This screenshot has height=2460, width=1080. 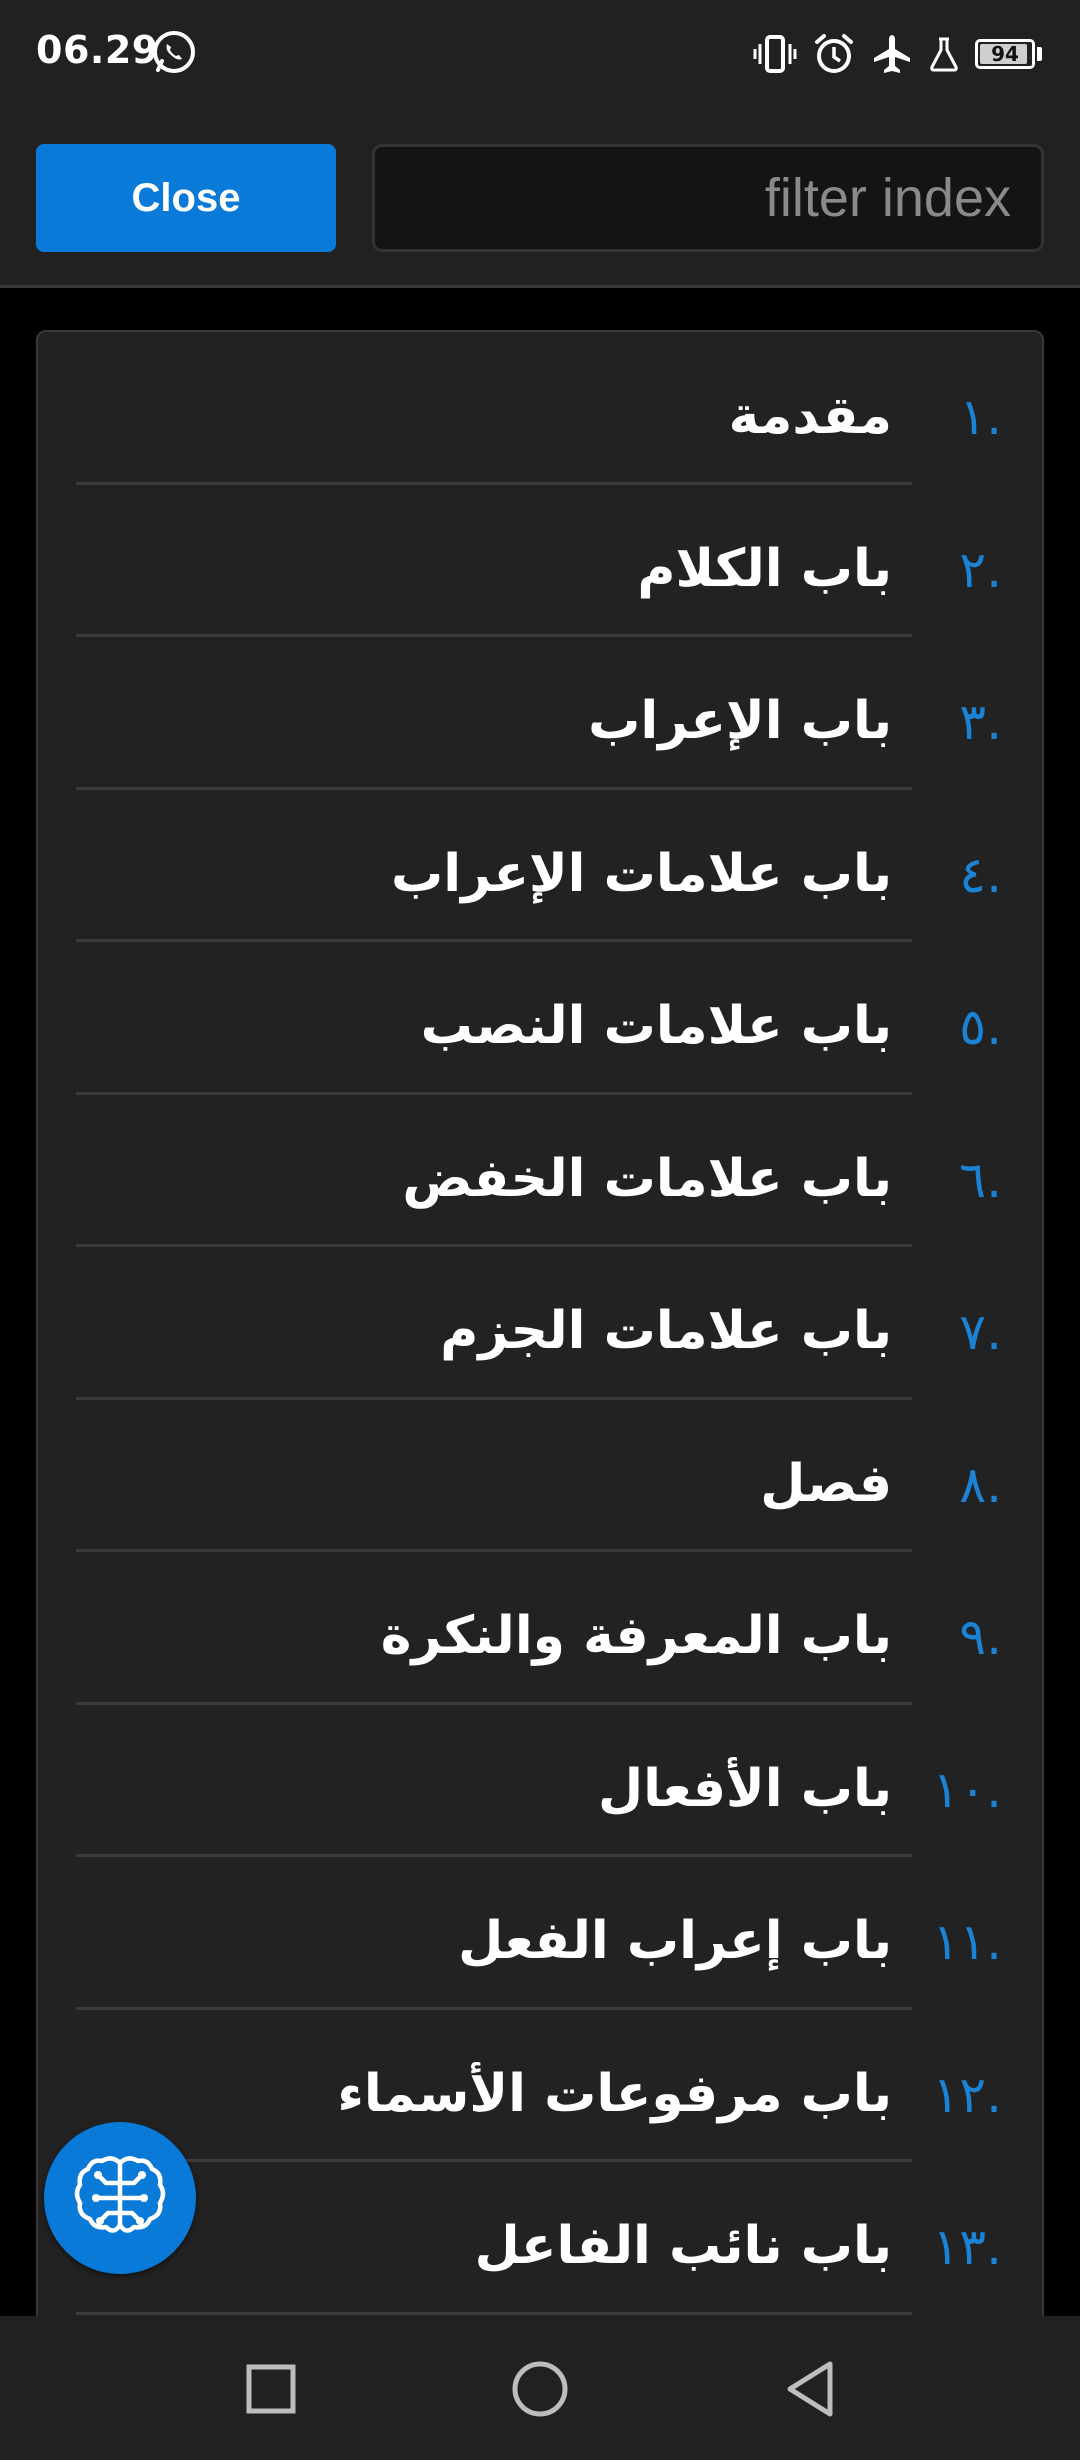 I want to click on index-item: .٢ باب الكلام, so click(x=540, y=561).